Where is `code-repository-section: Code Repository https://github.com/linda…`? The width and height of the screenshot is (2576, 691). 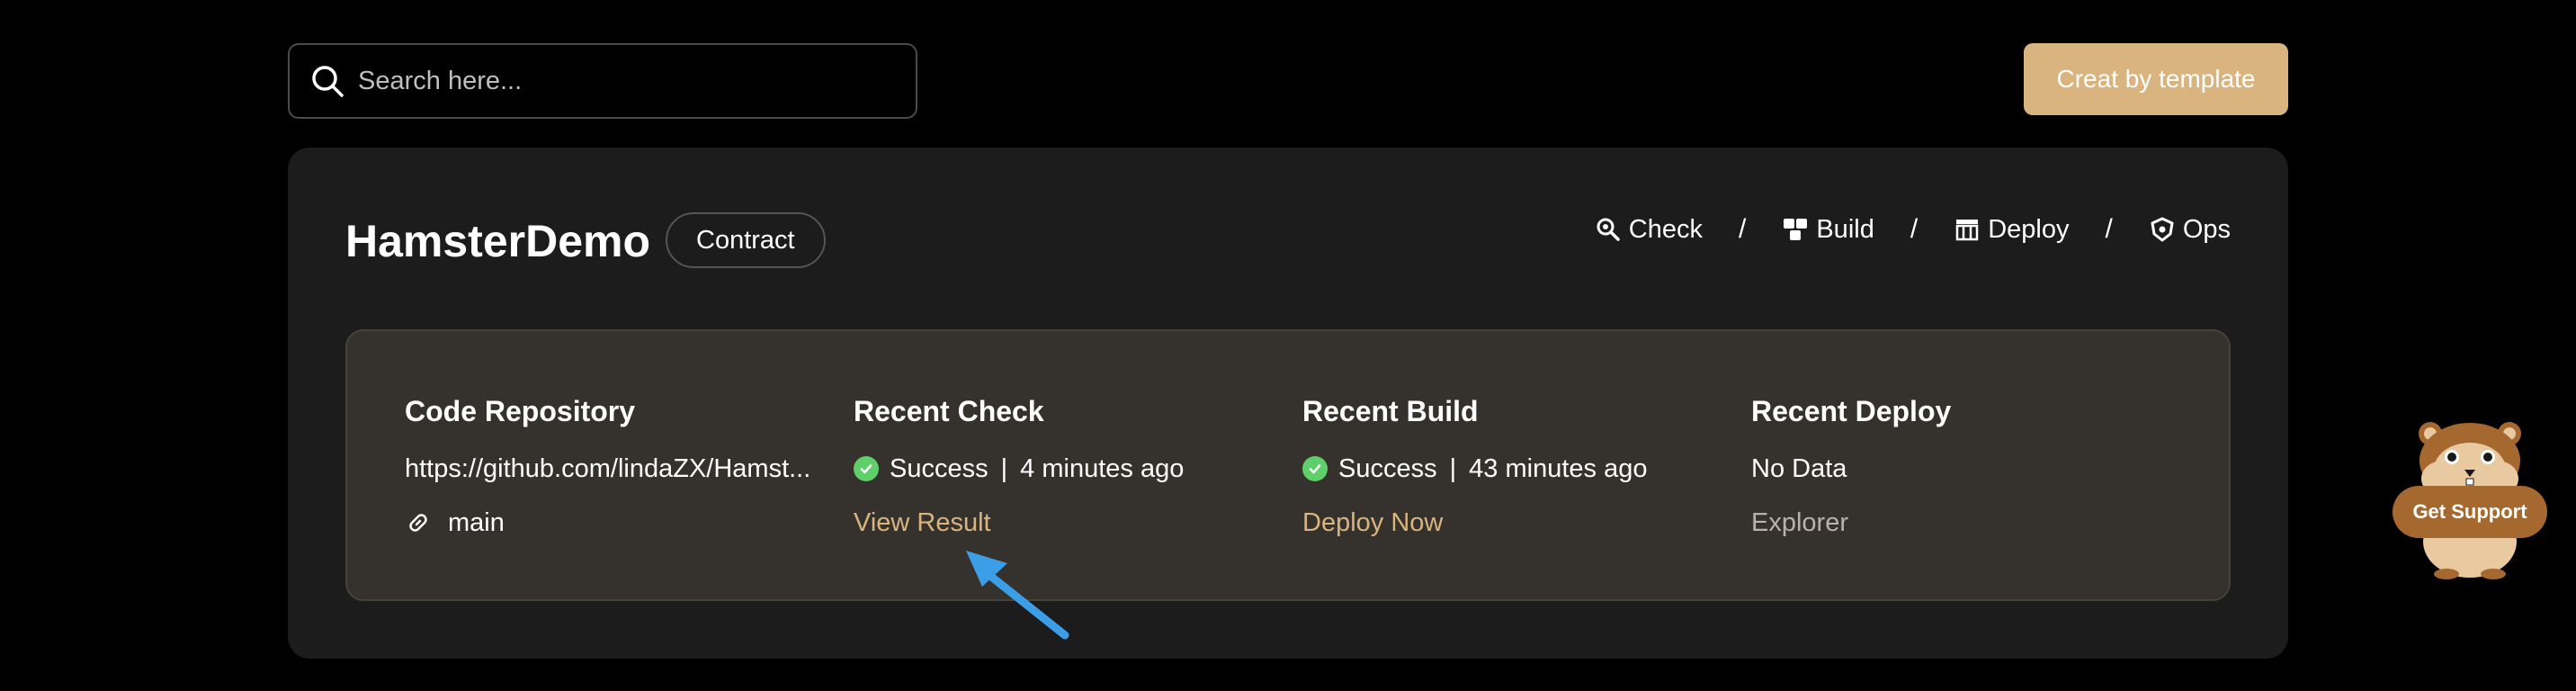
code-repository-section: Code Repository https://github.com/linda… is located at coordinates (611, 467).